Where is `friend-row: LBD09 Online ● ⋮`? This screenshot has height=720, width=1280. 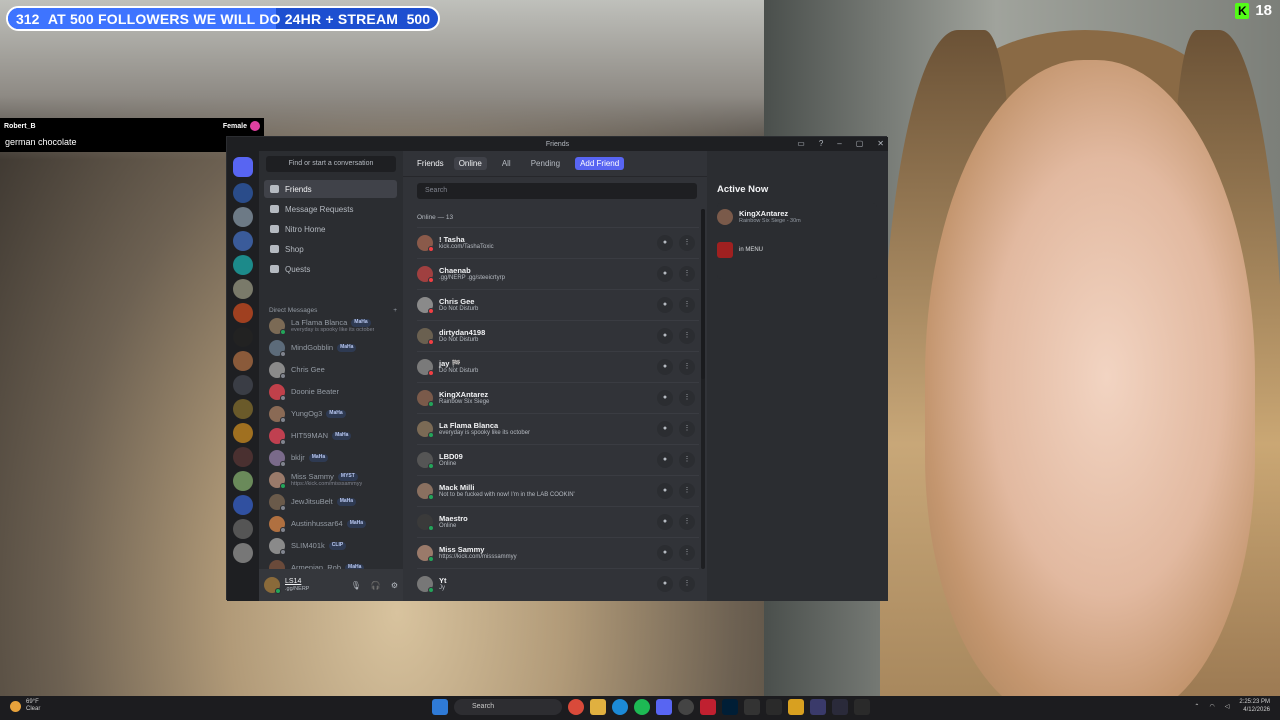 friend-row: LBD09 Online ● ⋮ is located at coordinates (558, 459).